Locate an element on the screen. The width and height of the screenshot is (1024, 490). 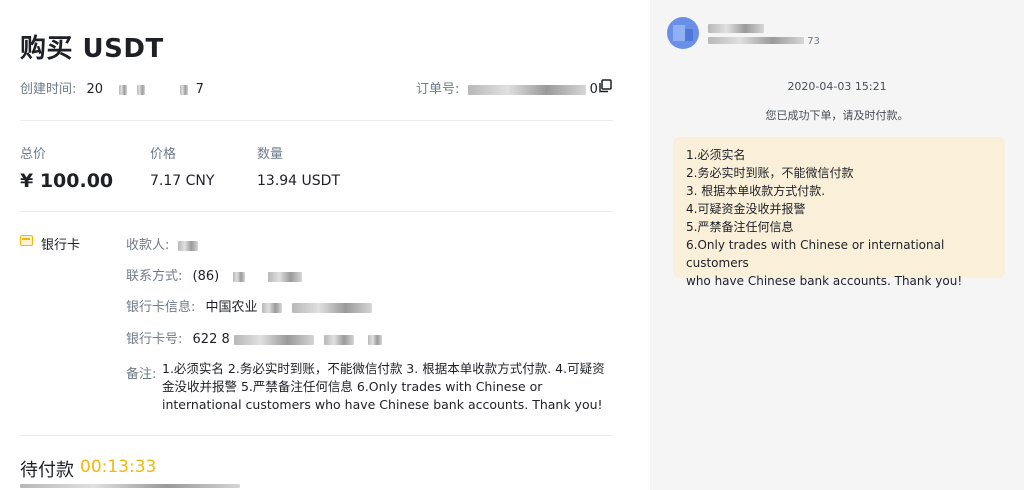
avatar is located at coordinates (683, 33).